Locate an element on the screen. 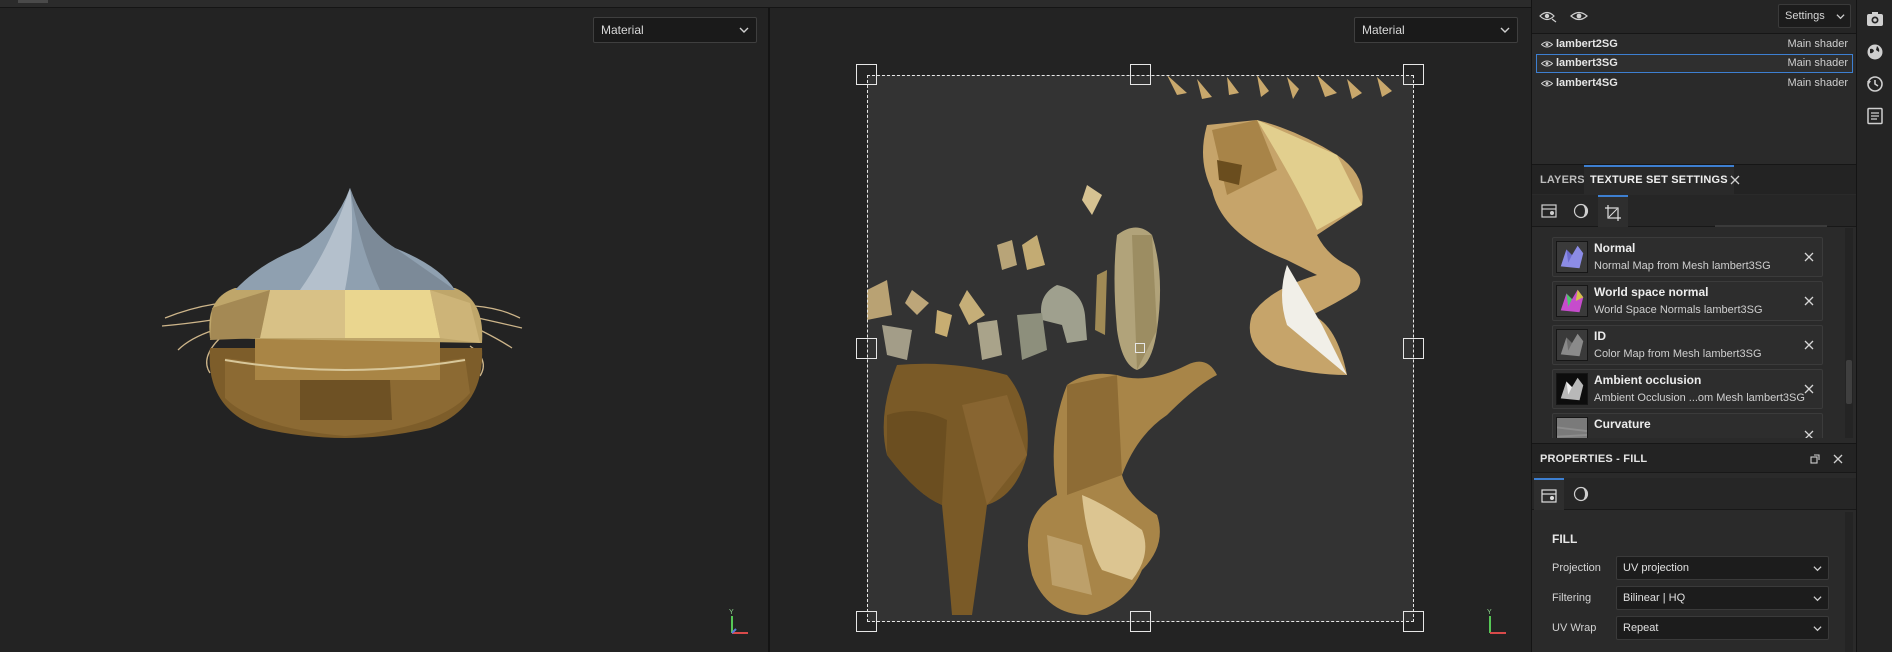 The width and height of the screenshot is (1892, 652). id-map-thumbnail is located at coordinates (1572, 345).